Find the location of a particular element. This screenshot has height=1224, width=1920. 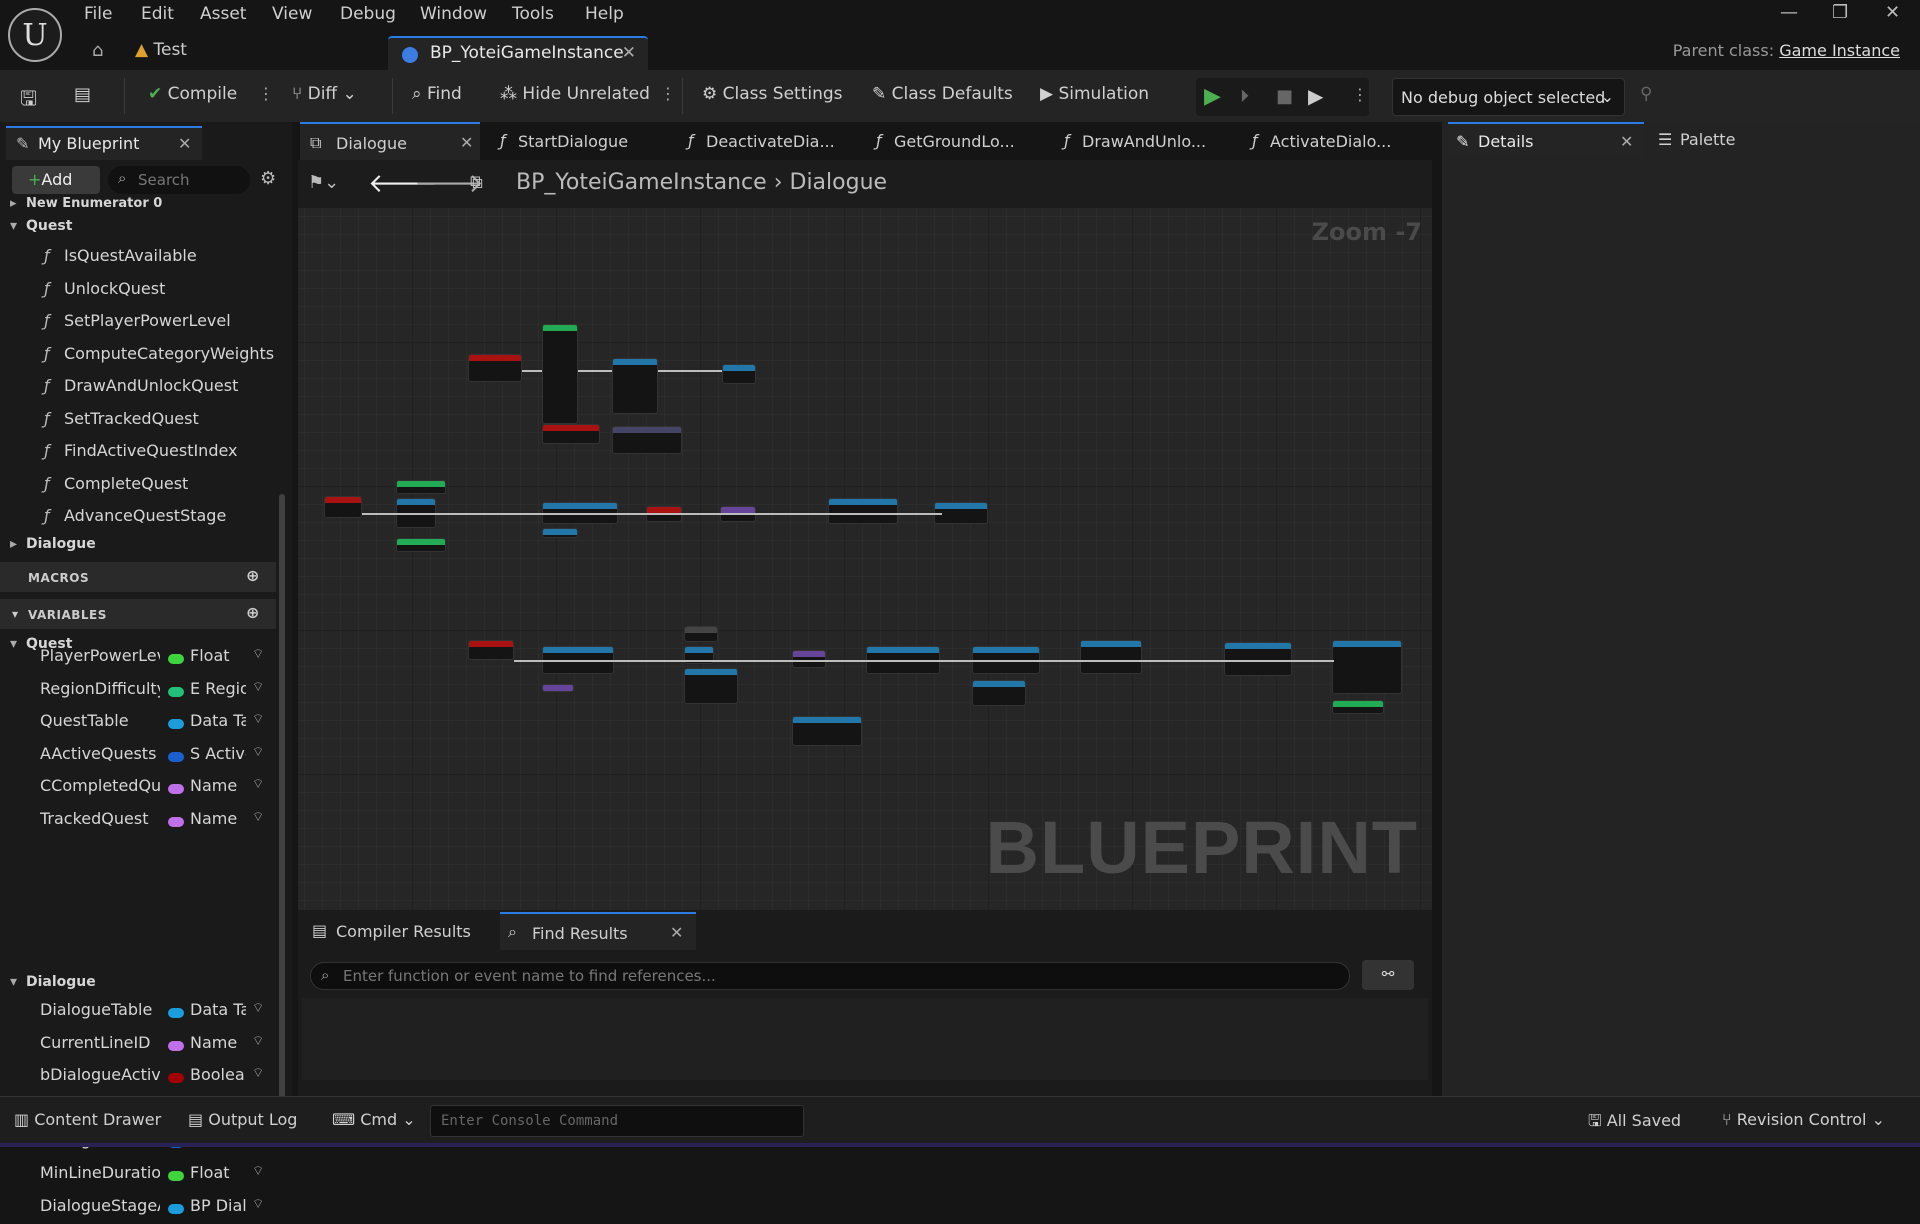

hide-unrelated-button: ⁂ Hide Unrelated is located at coordinates (575, 94).